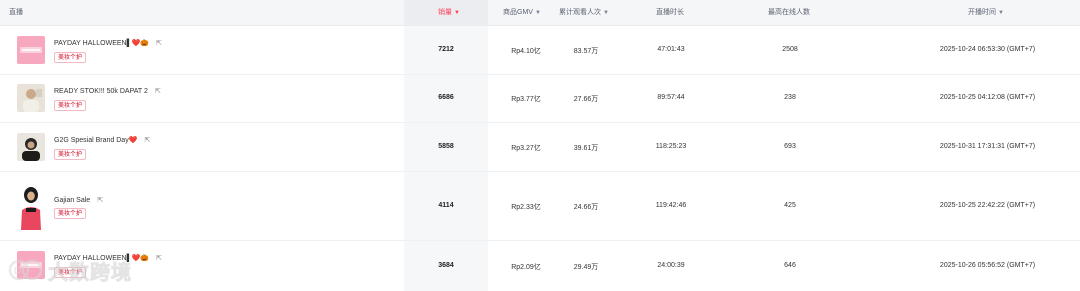  What do you see at coordinates (445, 12) in the screenshot?
I see `header-sales-label: 销量` at bounding box center [445, 12].